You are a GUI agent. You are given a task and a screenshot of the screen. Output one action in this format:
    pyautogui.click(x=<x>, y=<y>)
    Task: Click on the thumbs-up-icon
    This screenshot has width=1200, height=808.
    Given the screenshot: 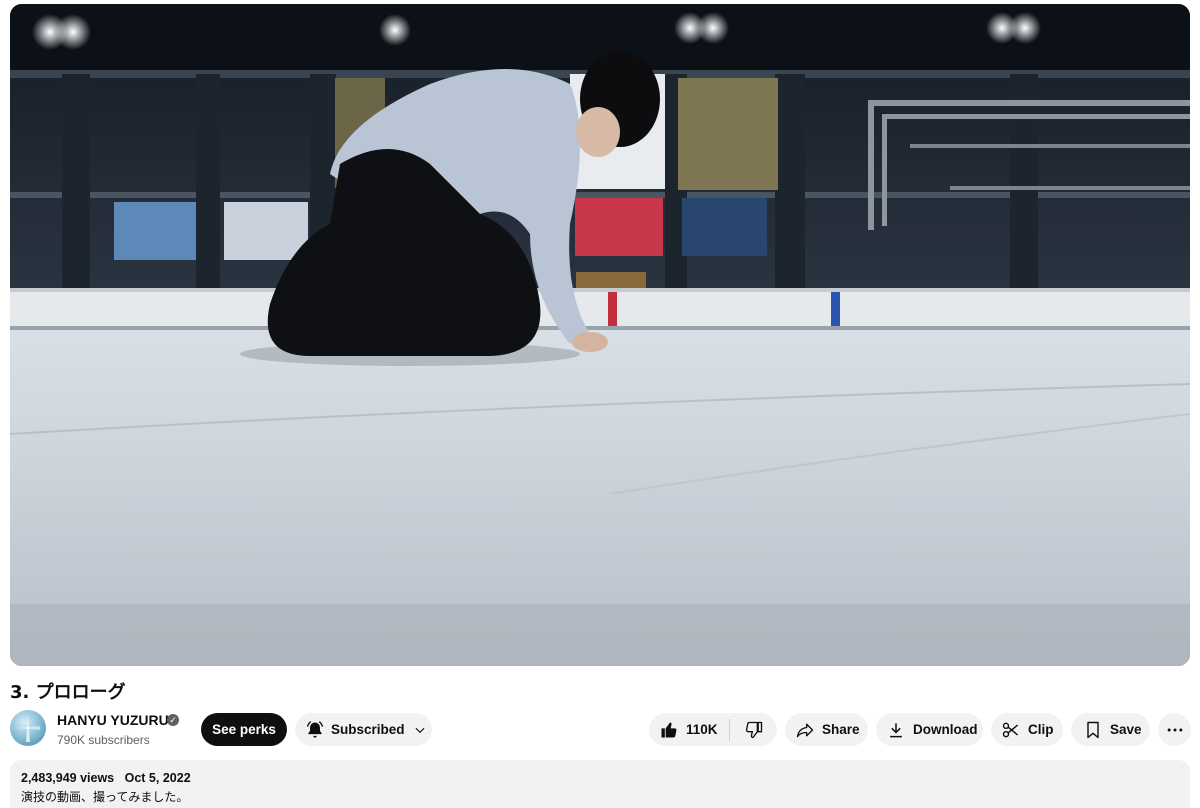 What is the action you would take?
    pyautogui.click(x=669, y=729)
    